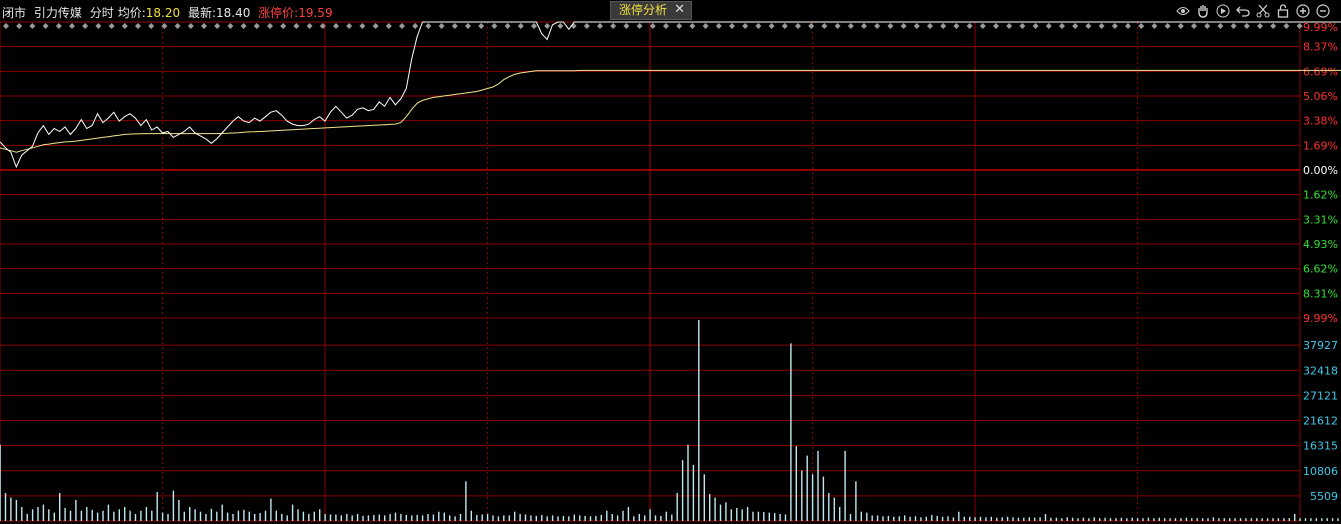 The width and height of the screenshot is (1341, 524). I want to click on volume-tick-label: 16315, so click(1320, 446).